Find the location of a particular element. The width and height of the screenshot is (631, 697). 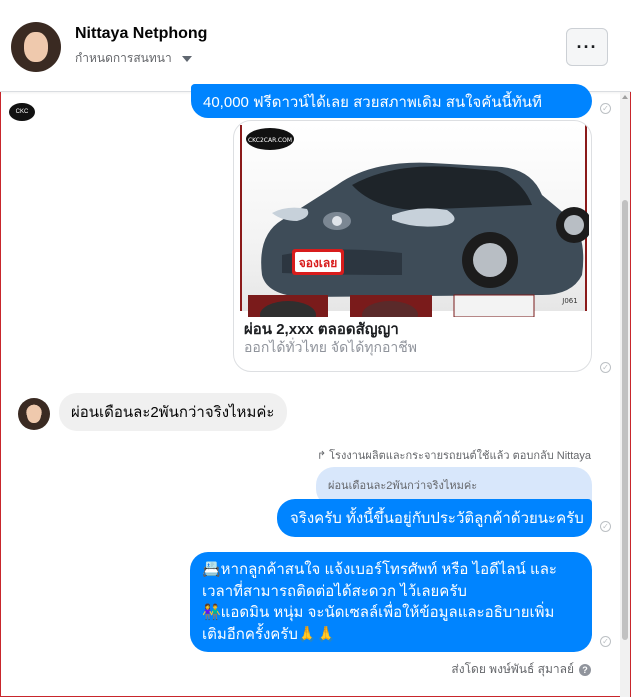

incoming-message: ผ่อนเดือนละ2พันกว่าจริงไหมค่ะ is located at coordinates (173, 412).